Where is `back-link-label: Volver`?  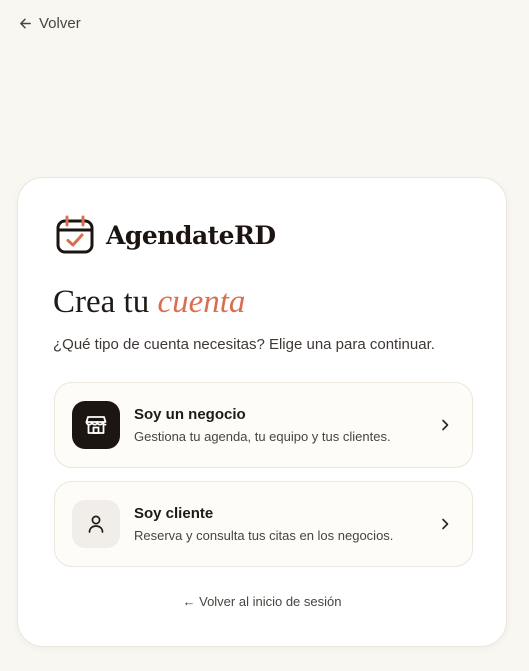
back-link-label: Volver is located at coordinates (60, 23).